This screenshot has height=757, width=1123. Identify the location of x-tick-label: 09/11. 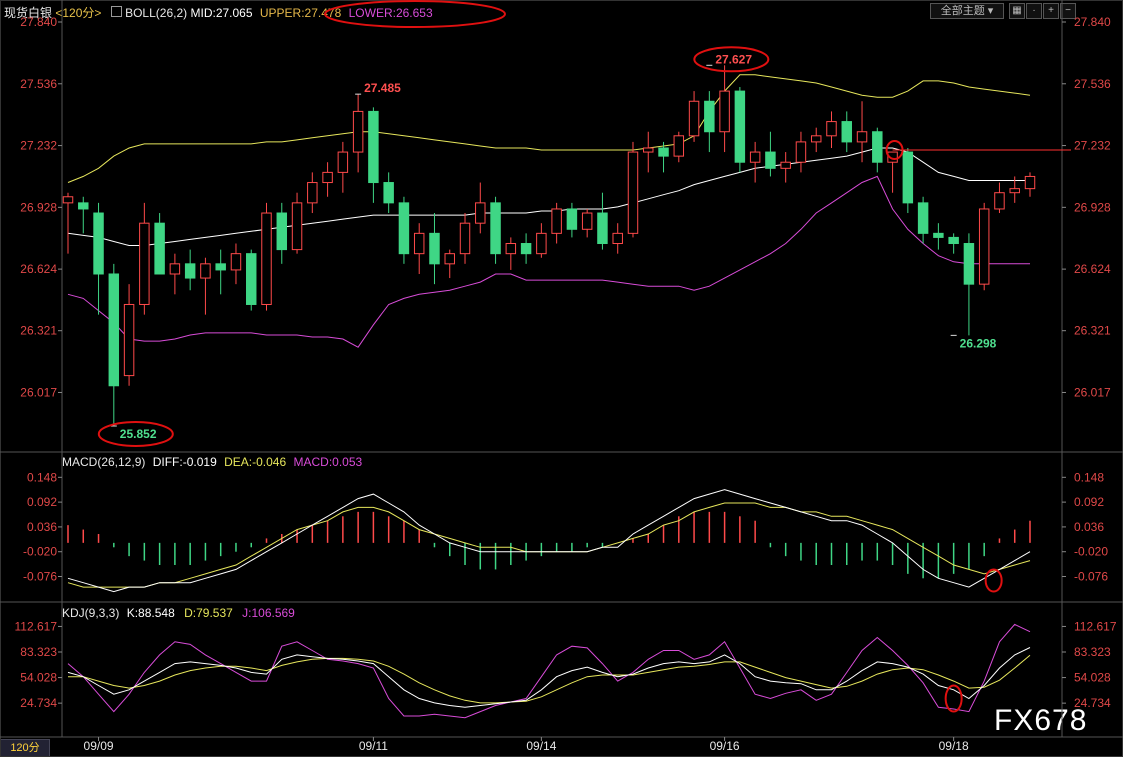
(373, 746).